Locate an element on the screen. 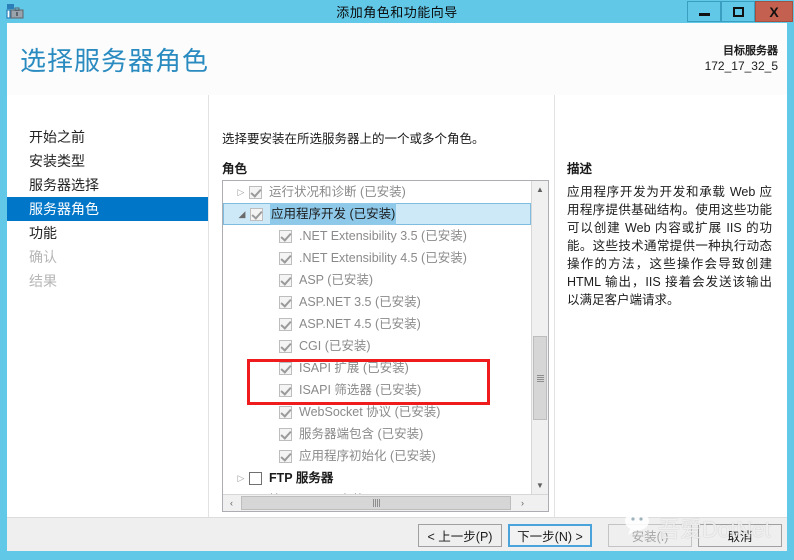 The height and width of the screenshot is (560, 794). sidebar-item-4: 功能 is located at coordinates (107, 233).